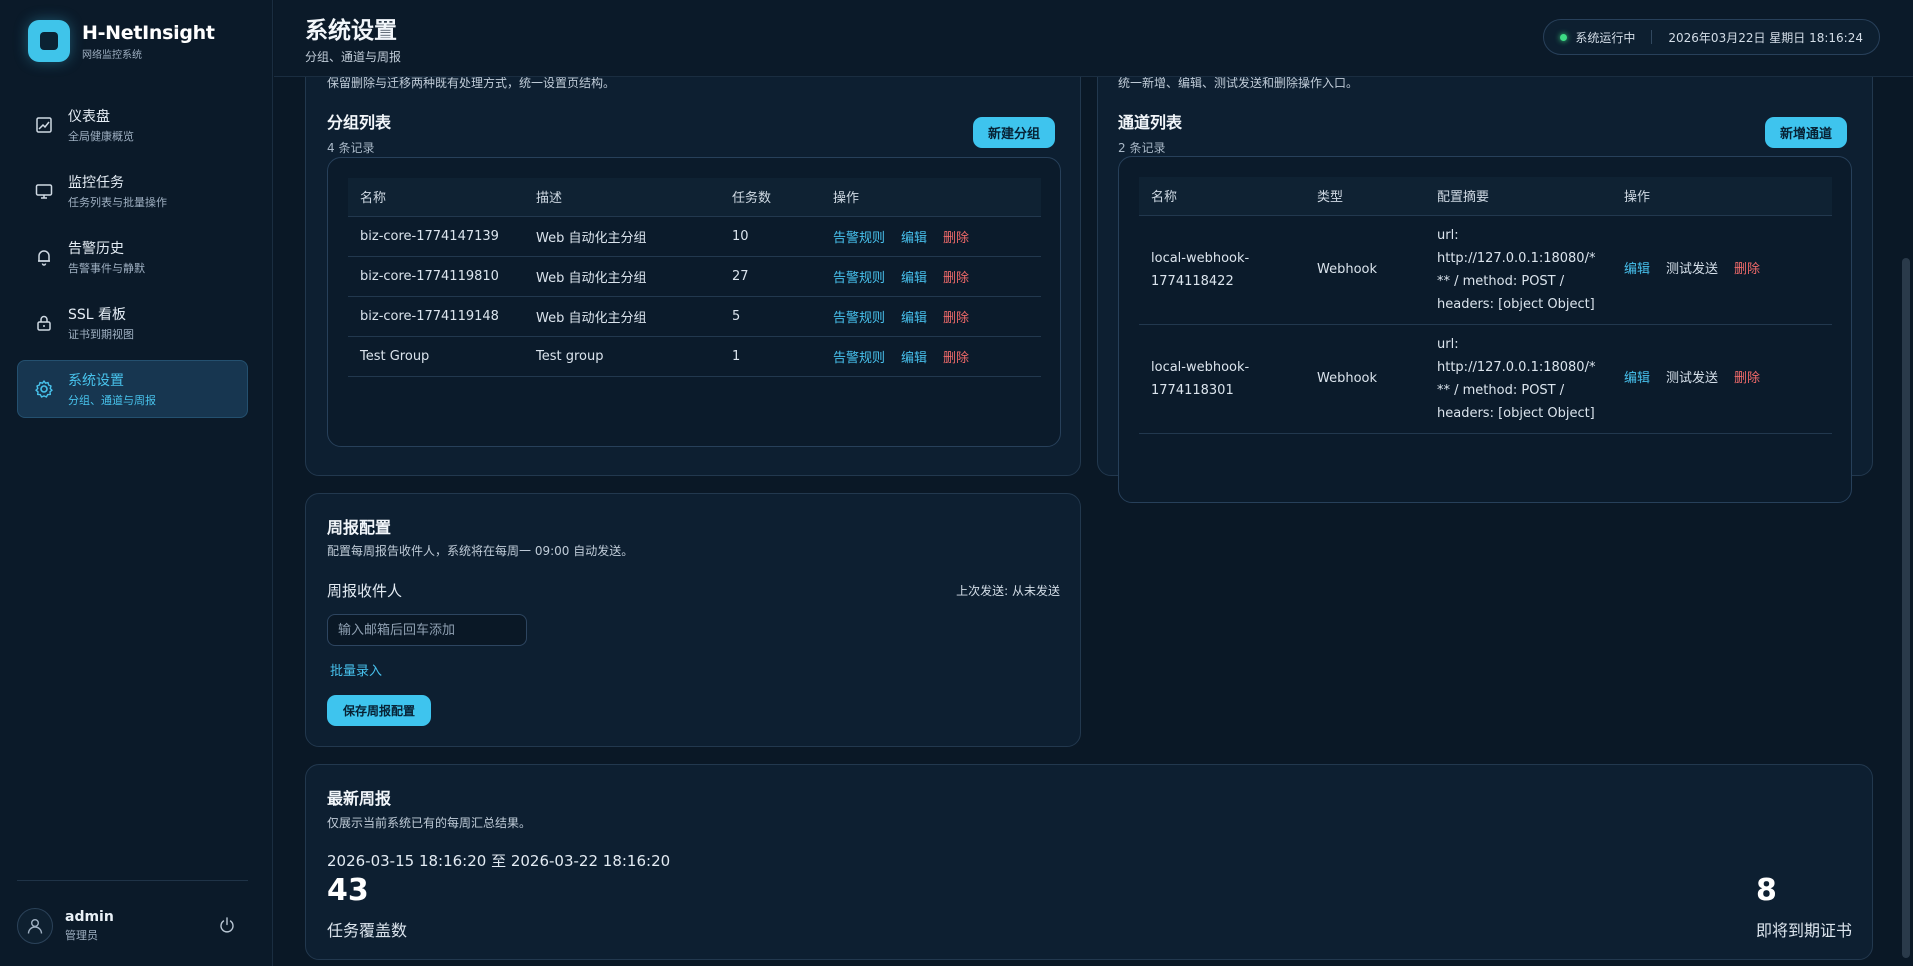 The image size is (1913, 966). What do you see at coordinates (44, 257) in the screenshot?
I see `bell-icon` at bounding box center [44, 257].